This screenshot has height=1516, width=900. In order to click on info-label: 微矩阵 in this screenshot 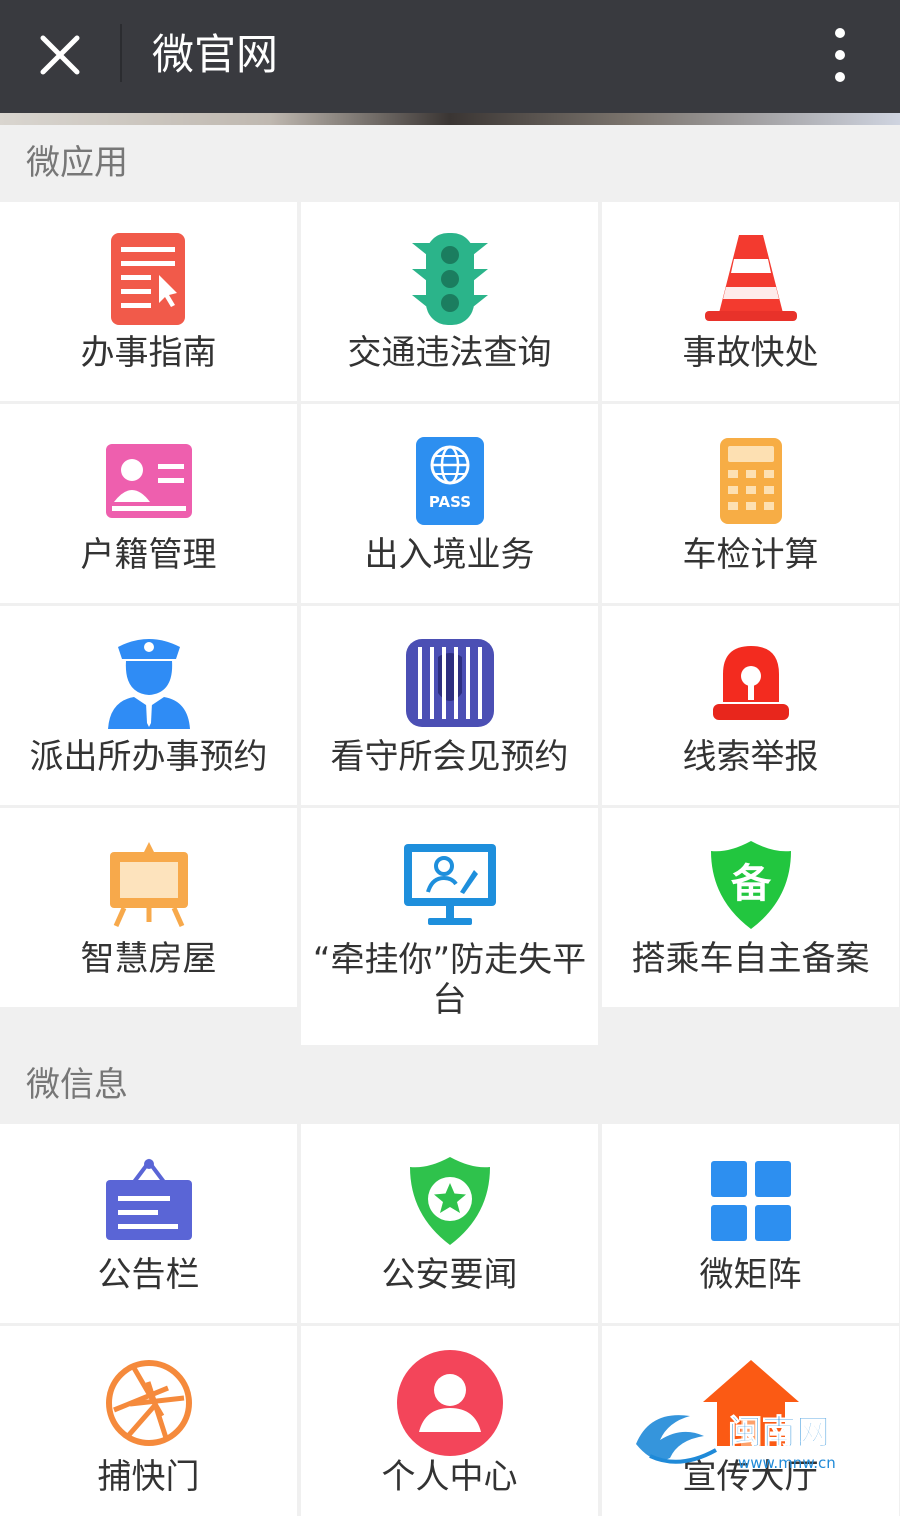, I will do `click(750, 1275)`.